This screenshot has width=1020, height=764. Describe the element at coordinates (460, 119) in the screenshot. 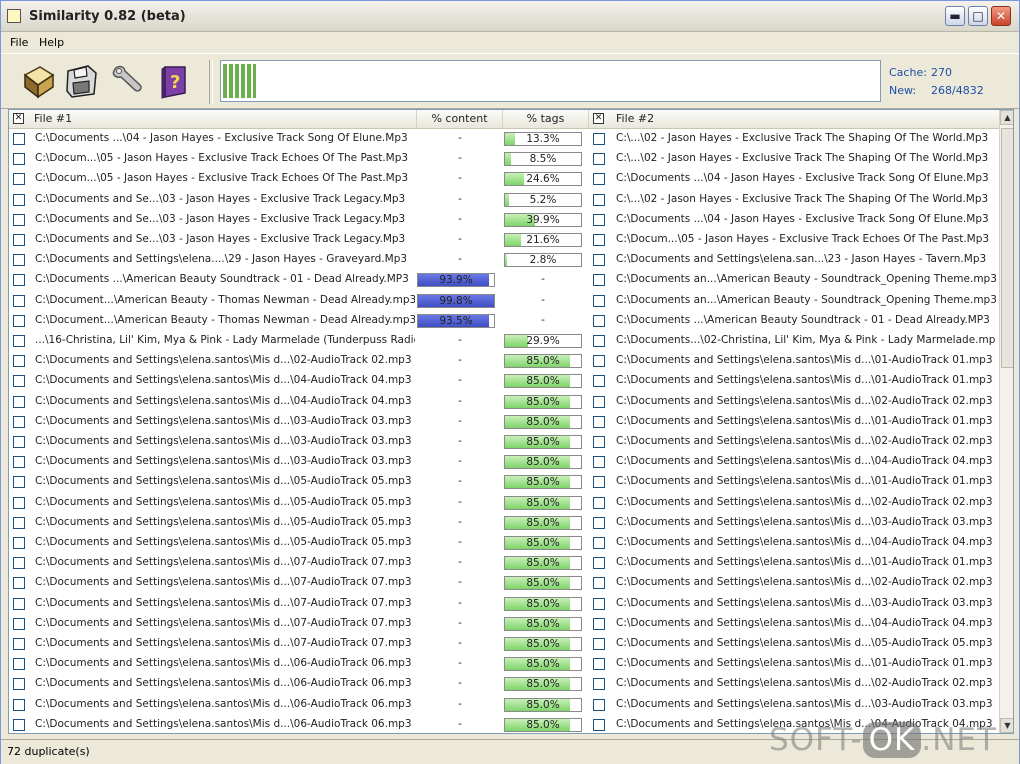

I see `column-content: % content` at that location.